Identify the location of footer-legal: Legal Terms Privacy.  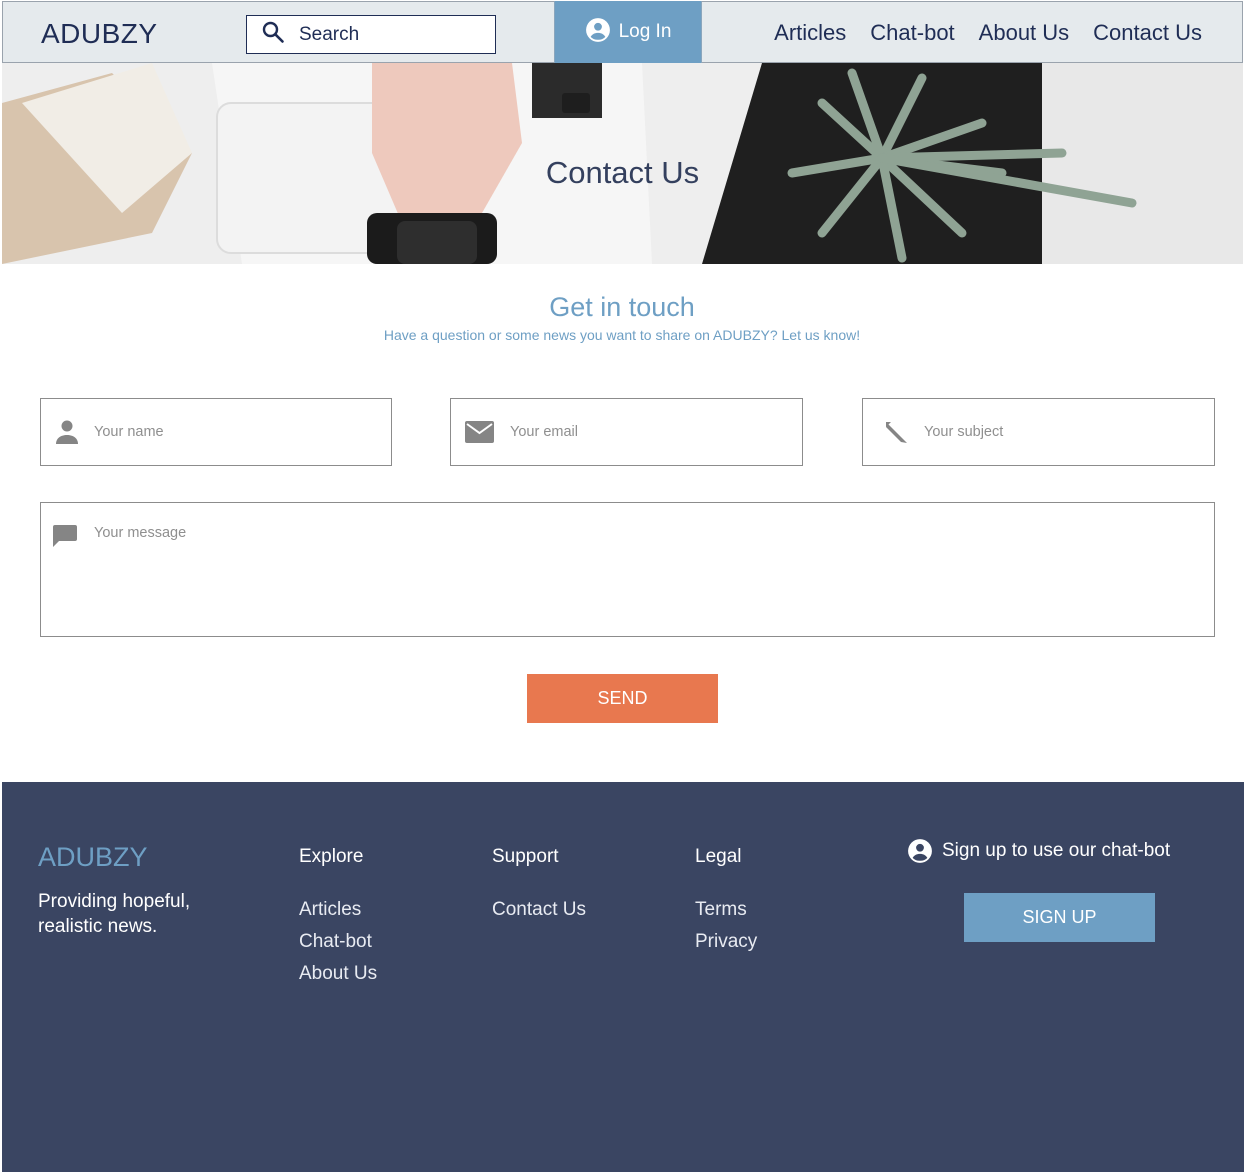
(726, 902).